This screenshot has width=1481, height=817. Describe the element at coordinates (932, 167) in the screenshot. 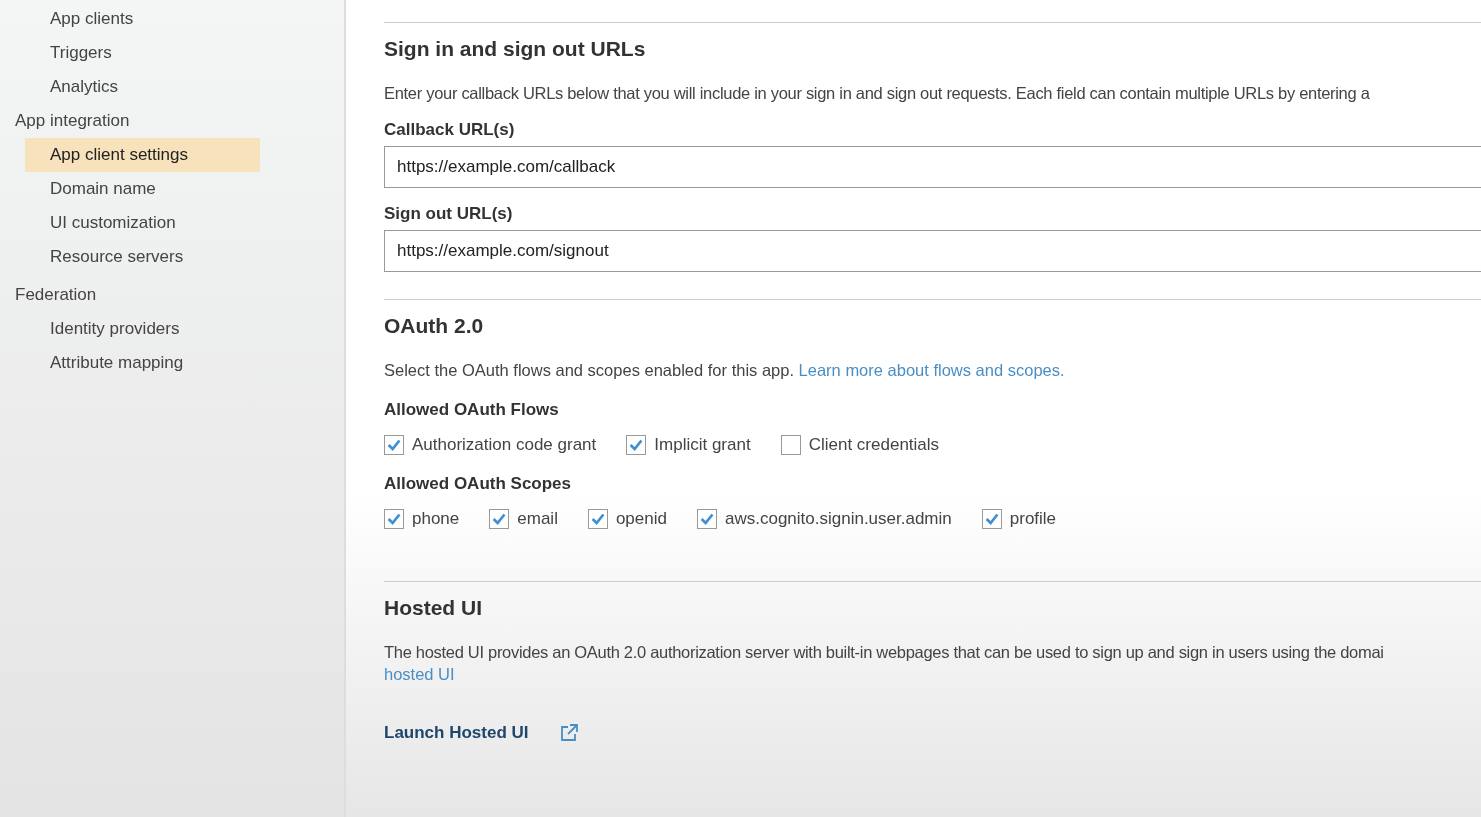

I see `url-field: https://example.com/callback` at that location.